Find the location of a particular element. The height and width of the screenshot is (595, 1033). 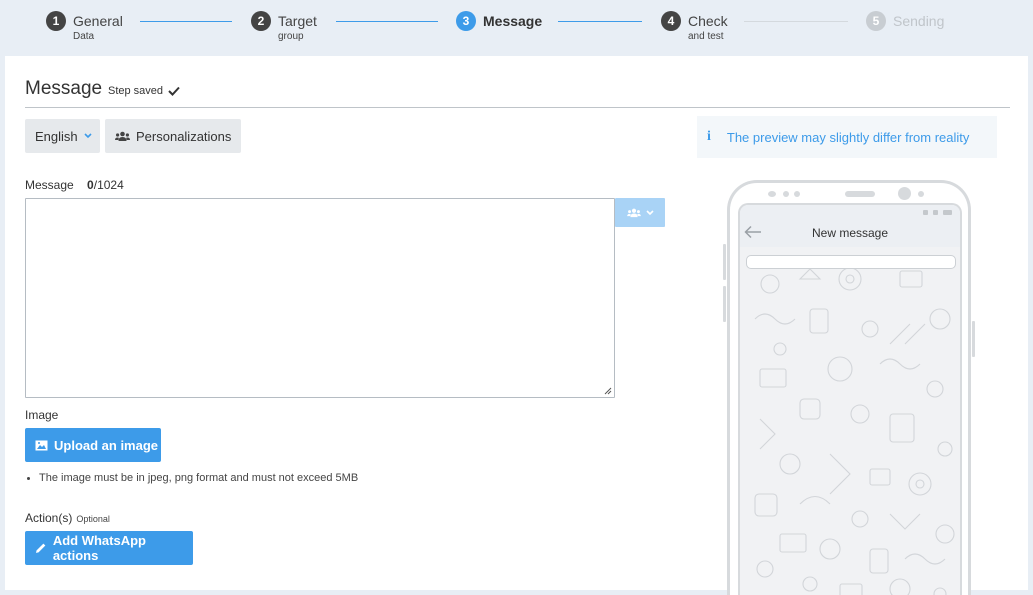

language-label: English is located at coordinates (56, 136).